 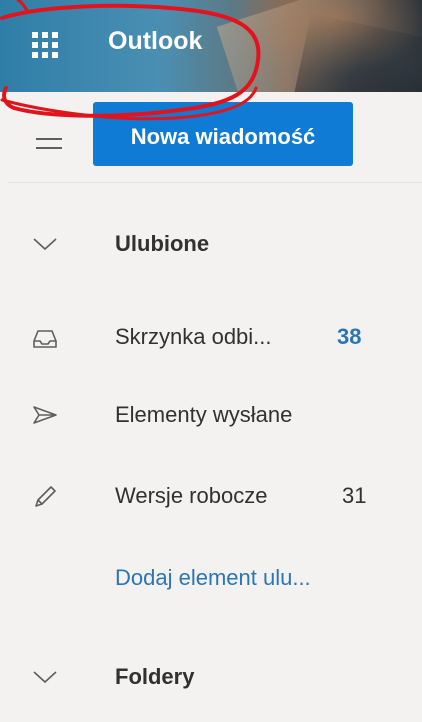 I want to click on header-banner: Outlook, so click(x=211, y=46).